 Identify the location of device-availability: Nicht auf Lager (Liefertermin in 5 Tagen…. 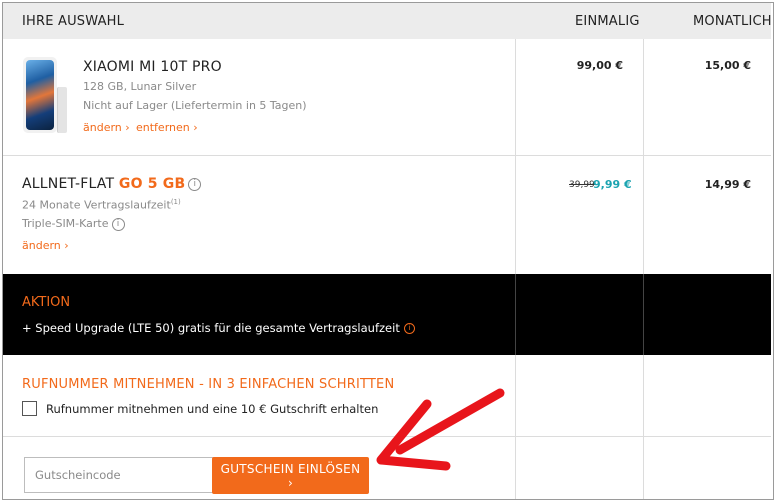
(195, 105).